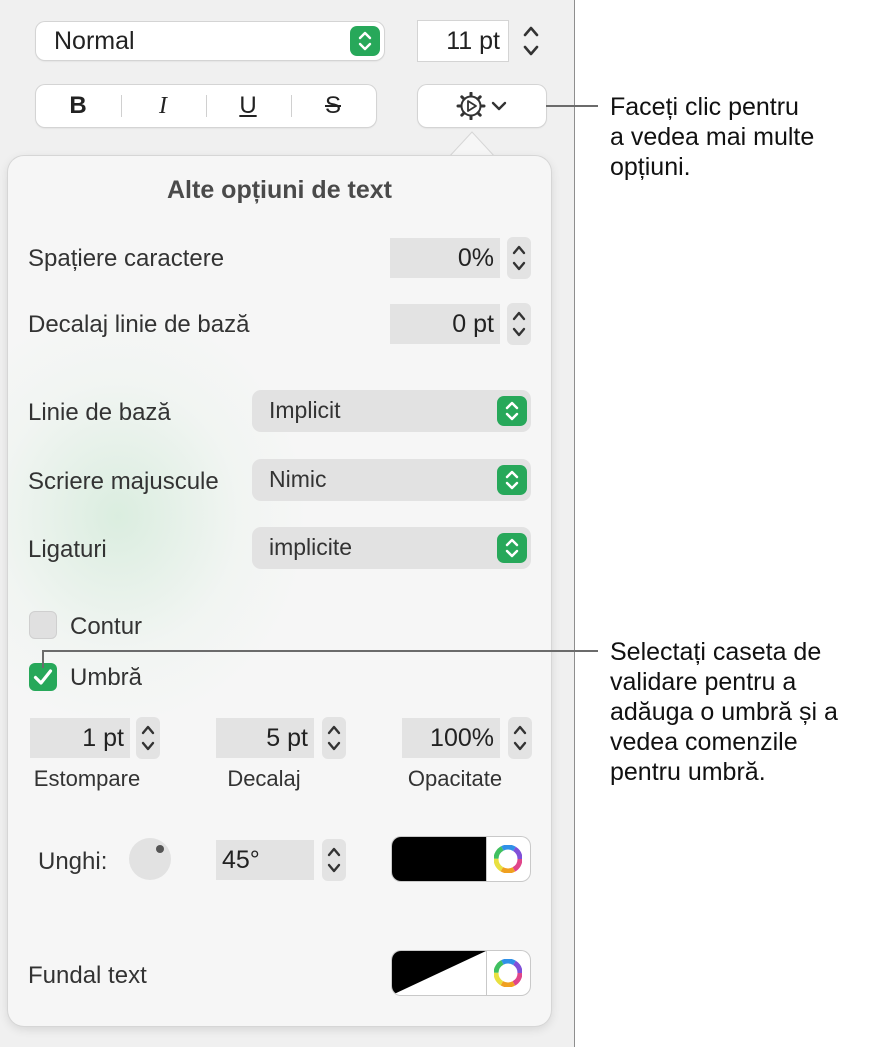  I want to click on shadow-label: Umbră, so click(106, 677).